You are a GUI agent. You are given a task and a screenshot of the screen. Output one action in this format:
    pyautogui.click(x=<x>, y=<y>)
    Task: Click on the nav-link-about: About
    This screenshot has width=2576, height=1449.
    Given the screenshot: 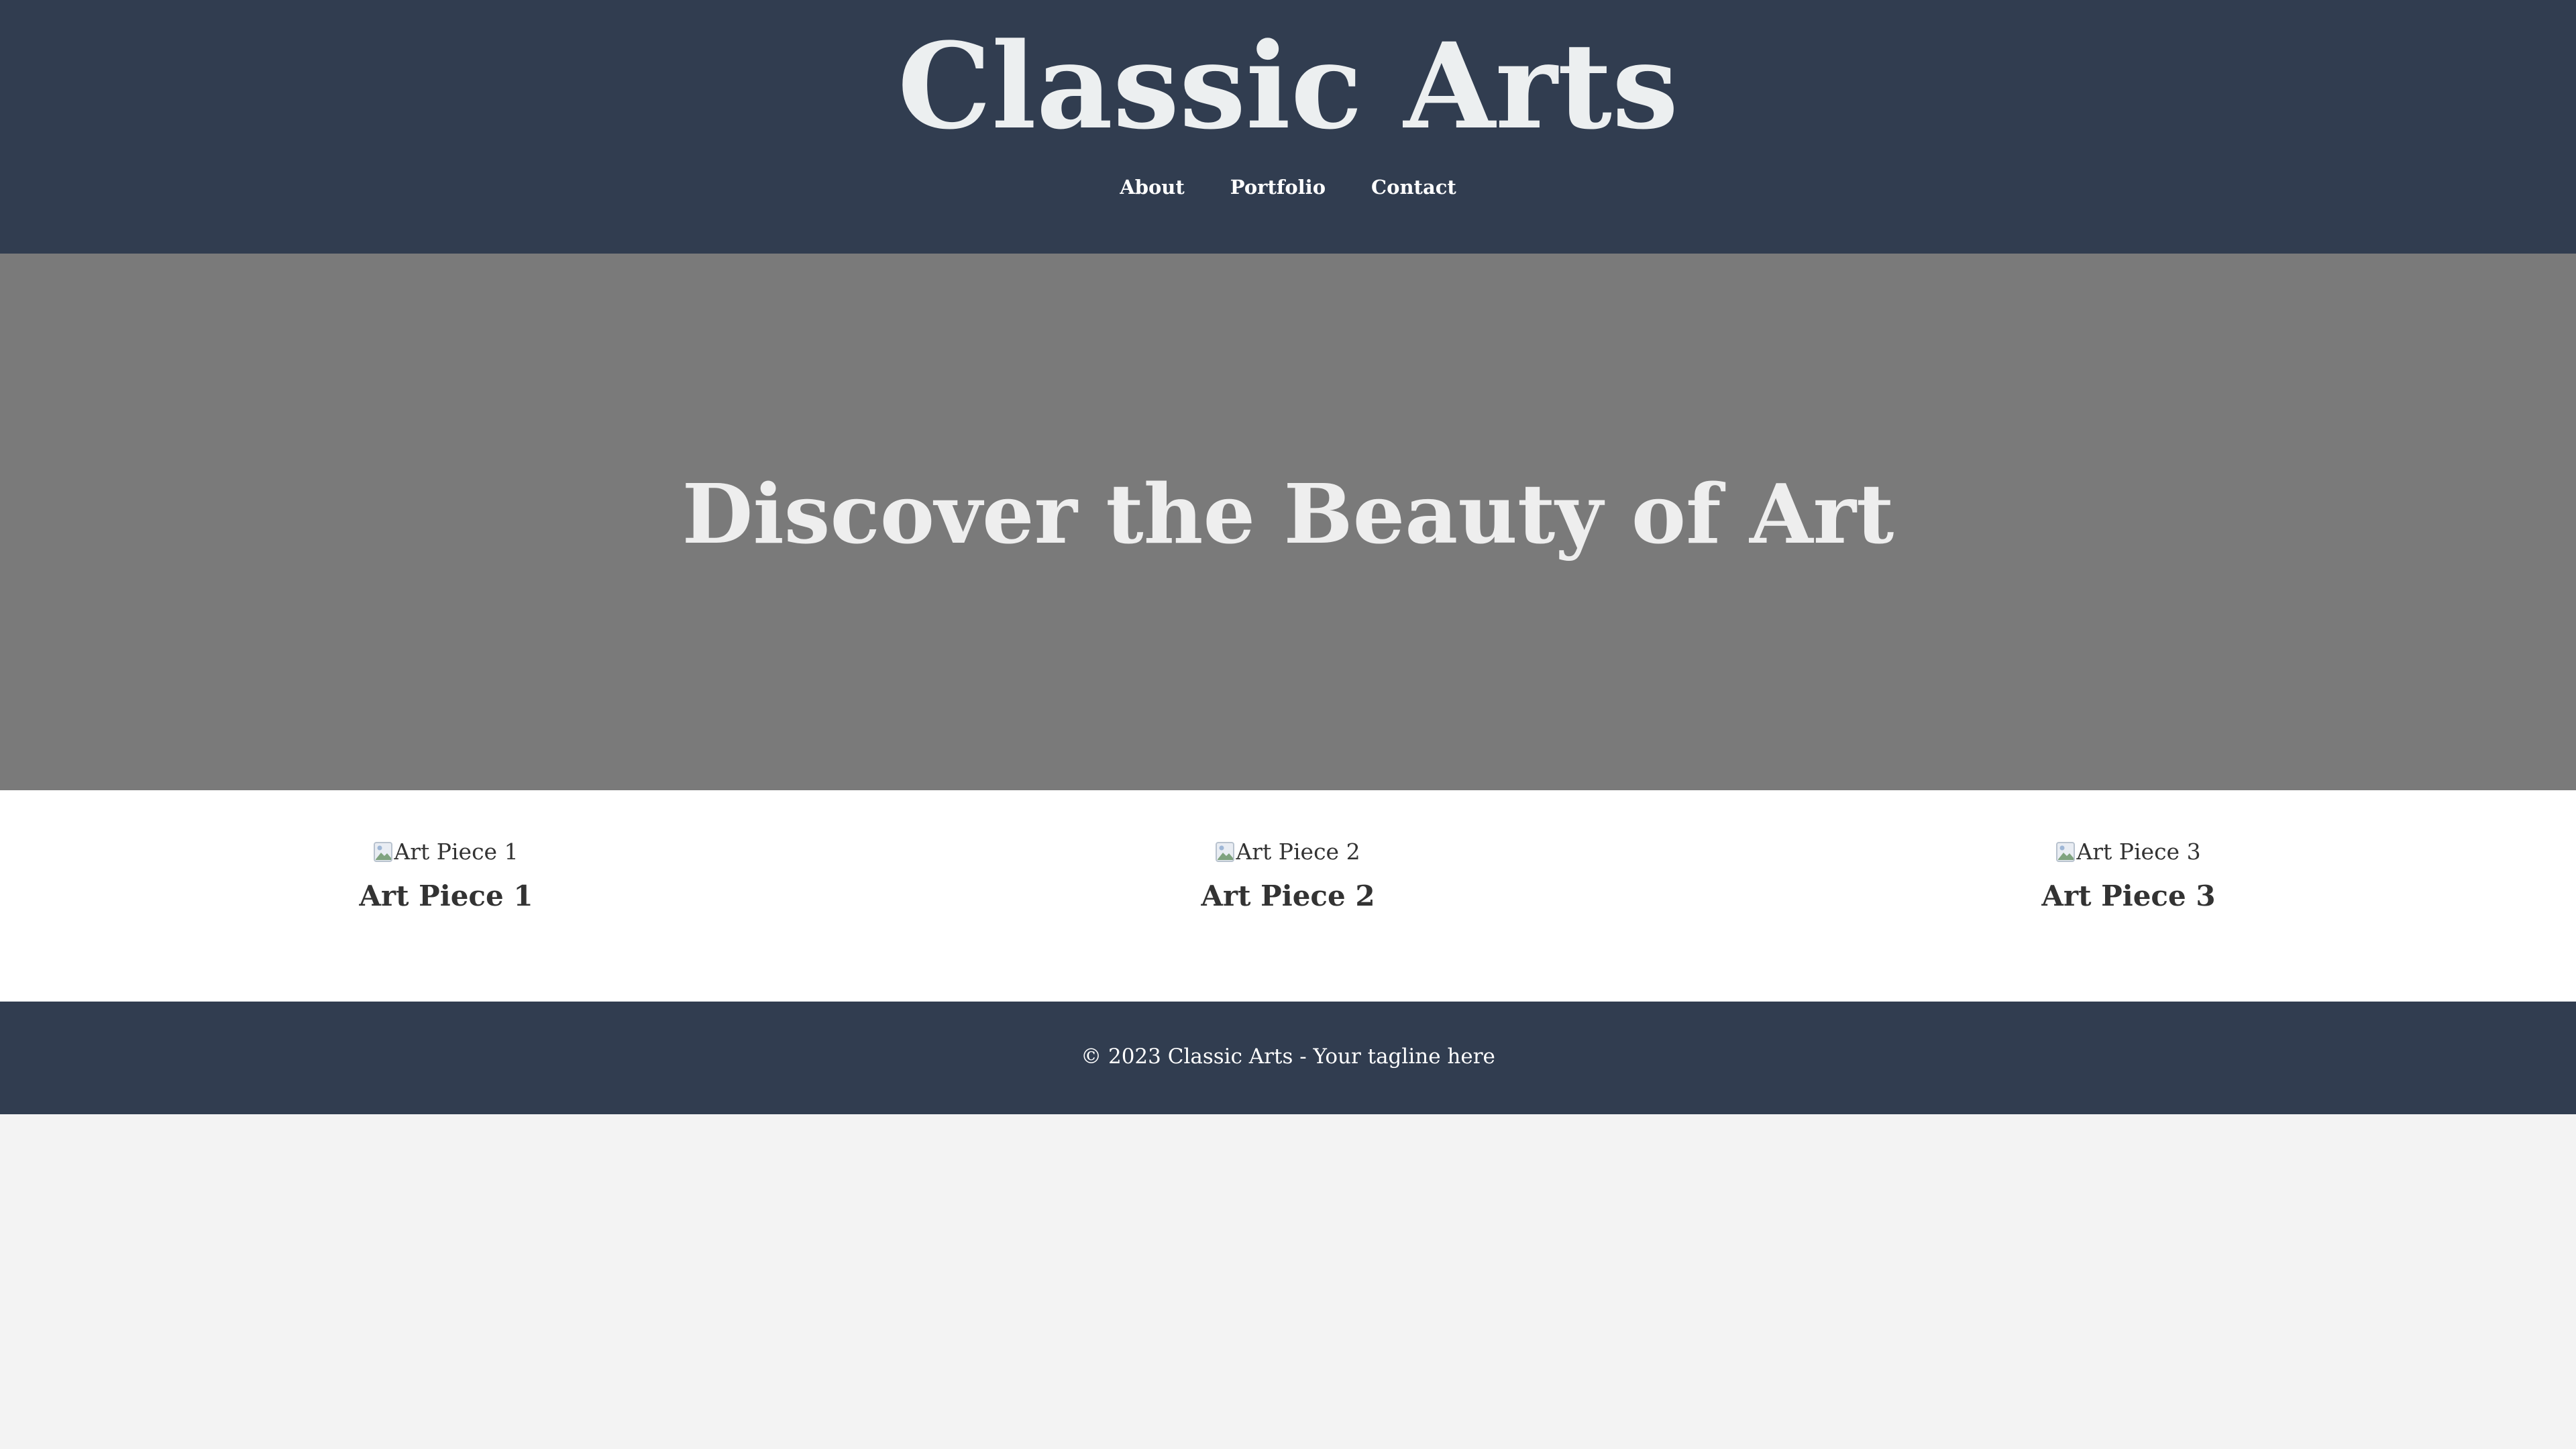 What is the action you would take?
    pyautogui.click(x=1152, y=187)
    